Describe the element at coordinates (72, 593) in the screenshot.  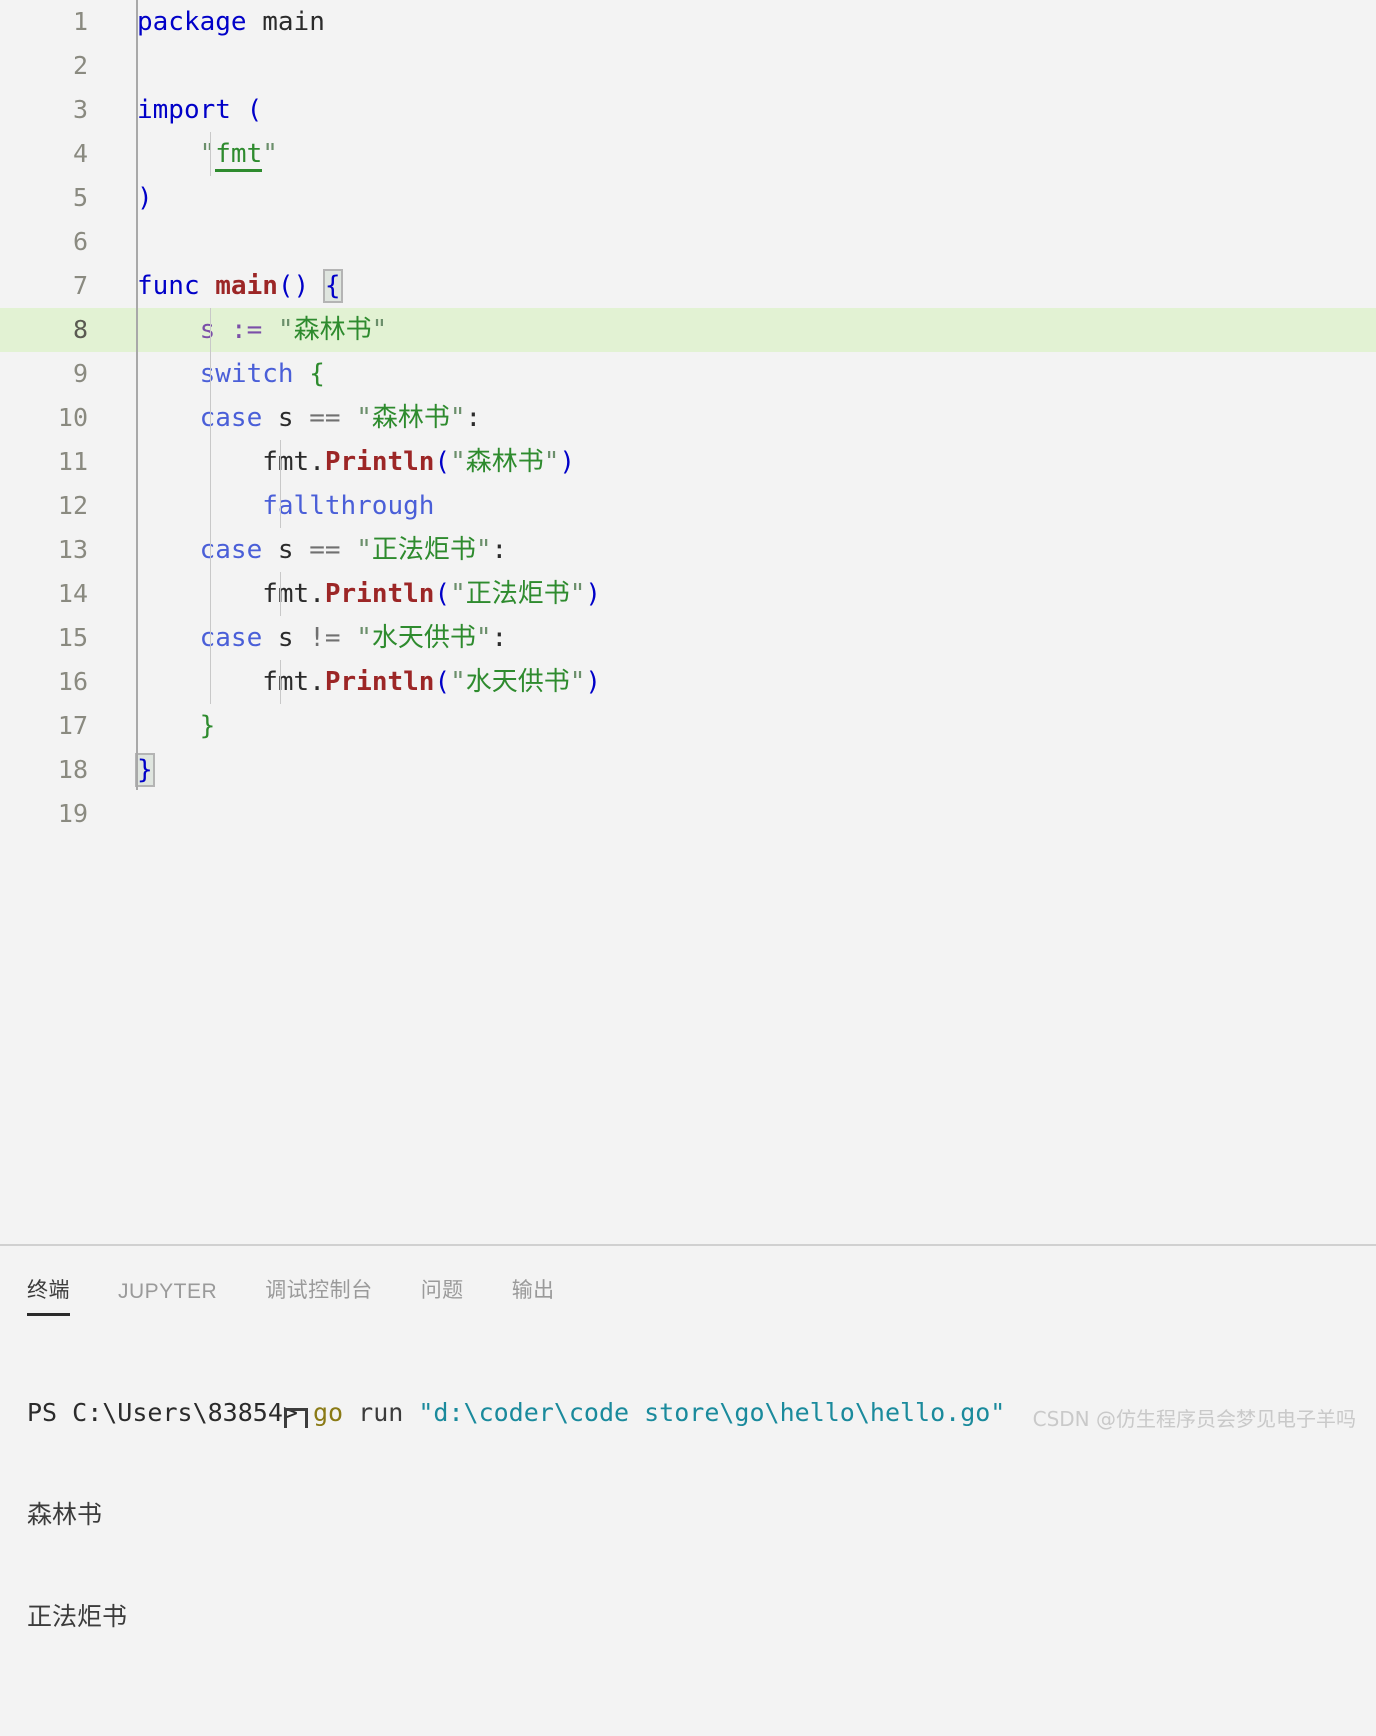
I see `line-number: 14` at that location.